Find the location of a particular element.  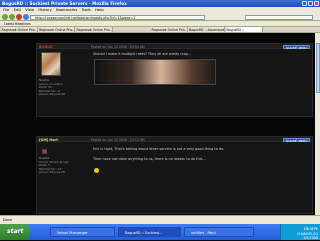

menu-history: History is located at coordinates (45, 9).